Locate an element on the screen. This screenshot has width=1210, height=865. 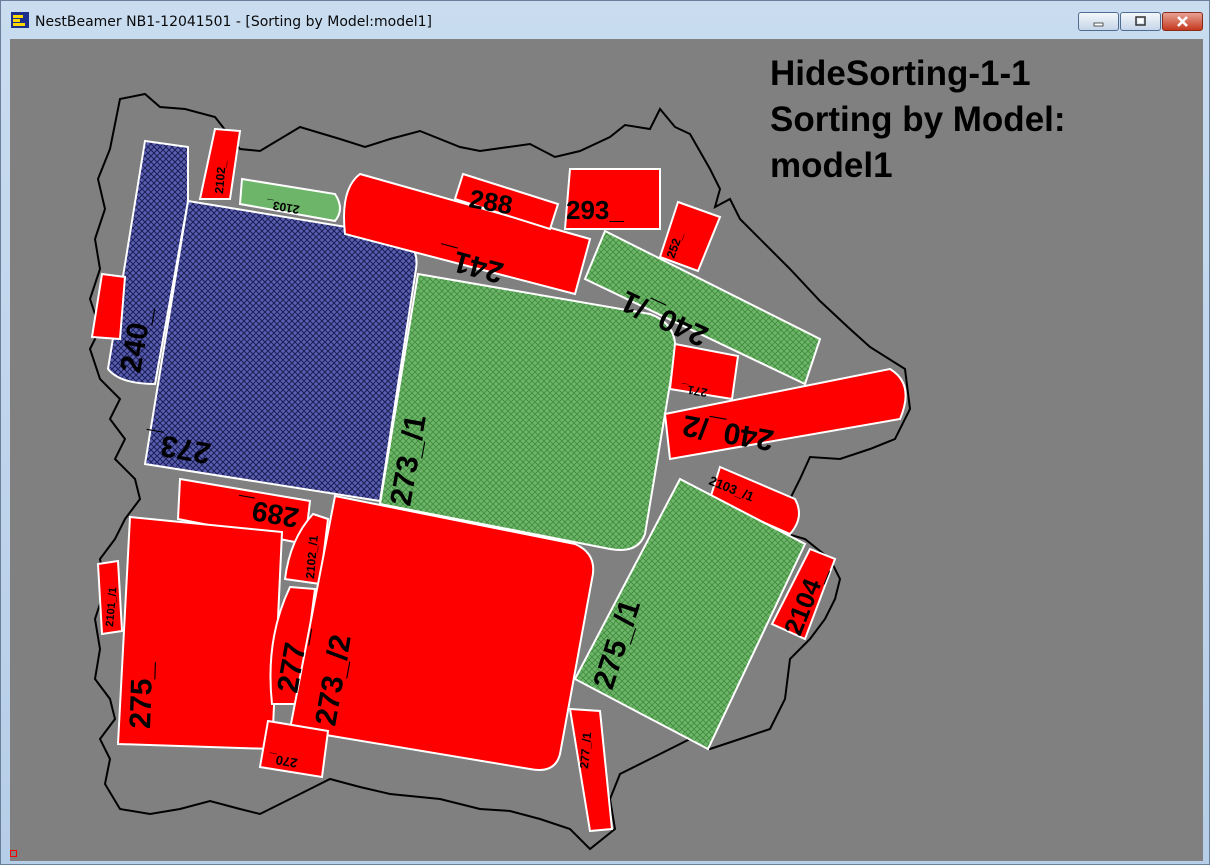
heading-line-2: Sorting by Model: is located at coordinates (918, 119).